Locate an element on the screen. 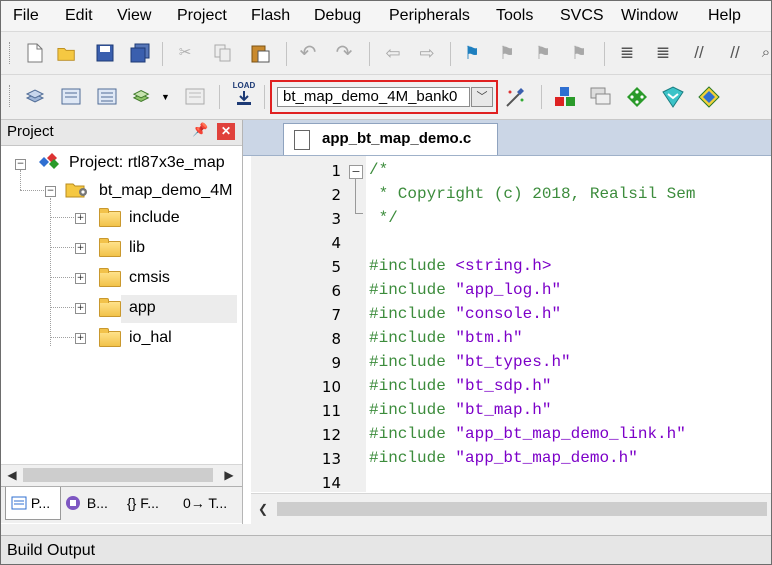  group-include: include is located at coordinates (154, 218).